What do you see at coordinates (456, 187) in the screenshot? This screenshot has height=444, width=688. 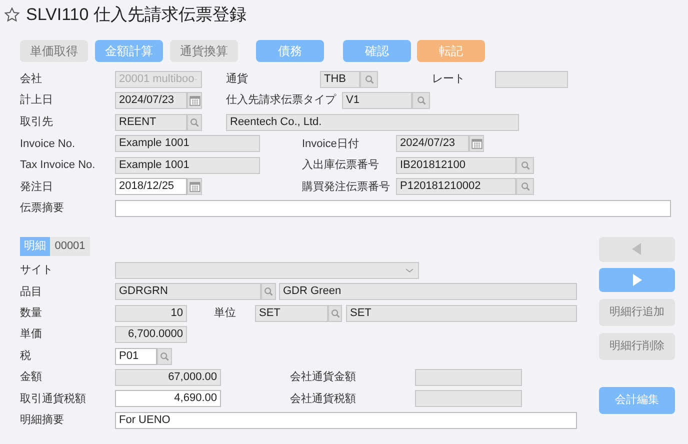 I see `input-field: P120181210002` at bounding box center [456, 187].